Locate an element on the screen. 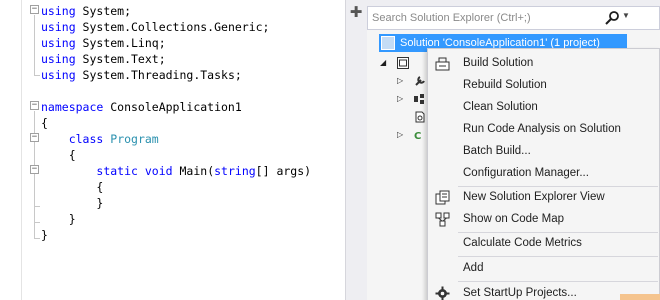  code-token: Main( is located at coordinates (193, 171).